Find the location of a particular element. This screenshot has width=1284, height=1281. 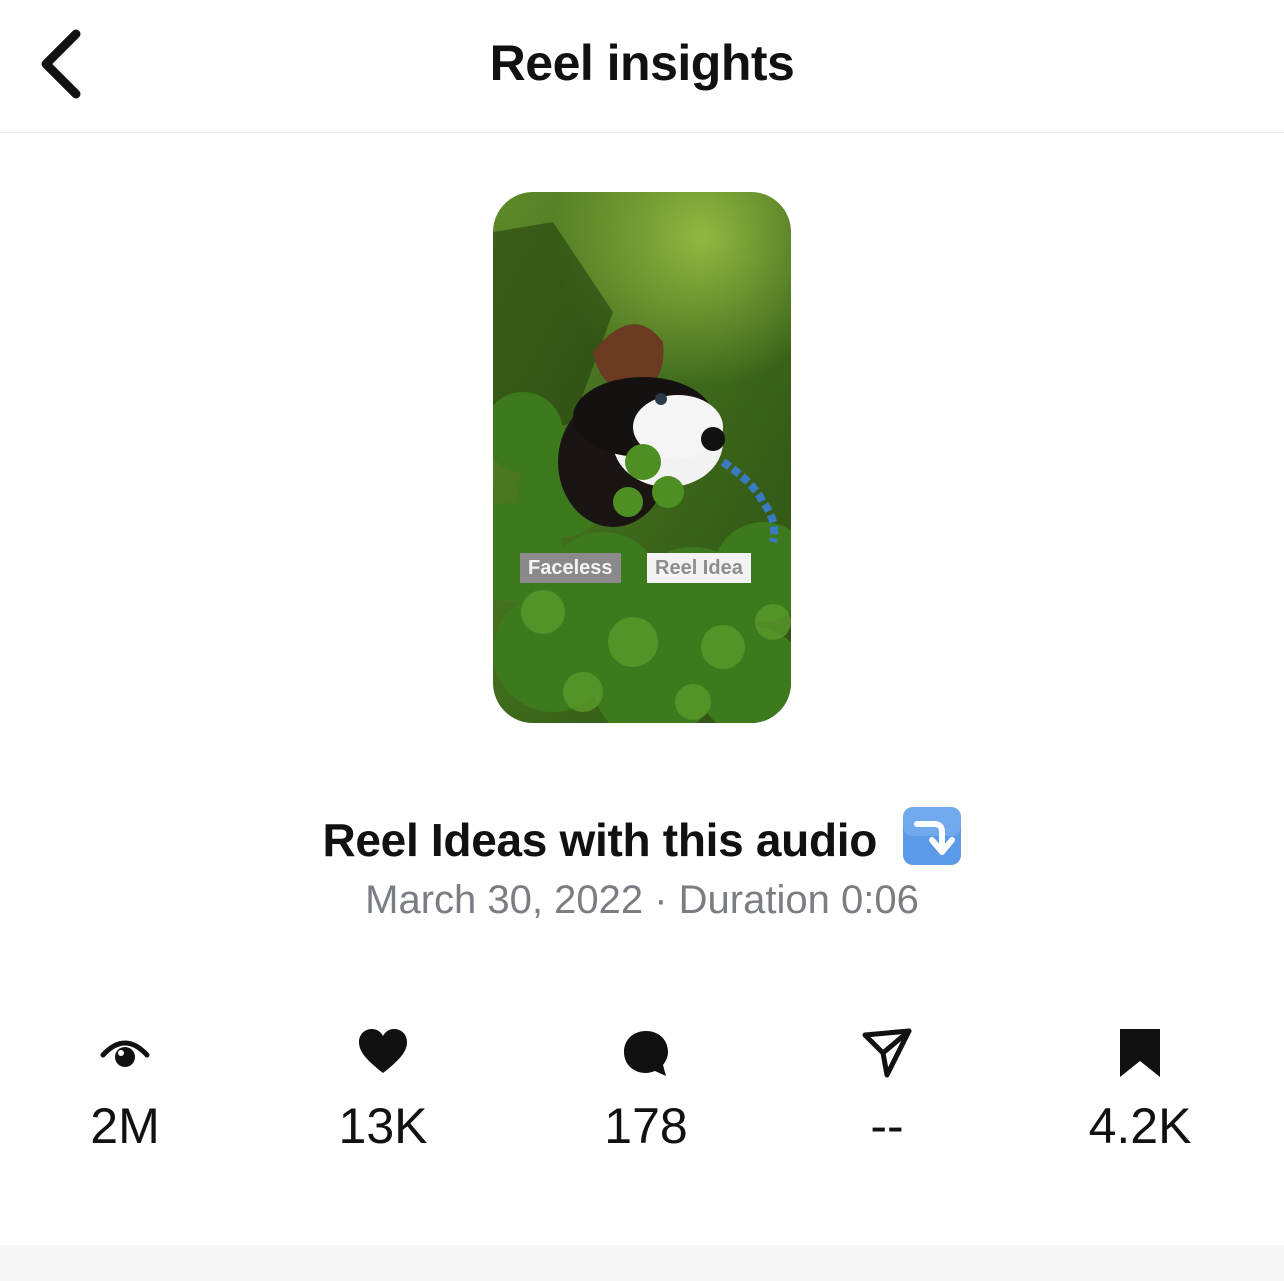

arrow-down-right-emoji-icon is located at coordinates (931, 836).